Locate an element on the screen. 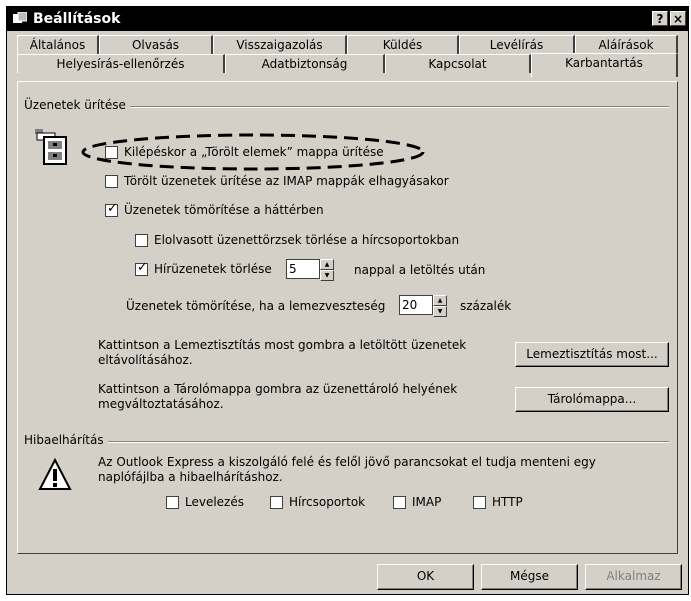 Image resolution: width=691 pixels, height=601 pixels. tab-olvasas: Olvasás is located at coordinates (156, 44).